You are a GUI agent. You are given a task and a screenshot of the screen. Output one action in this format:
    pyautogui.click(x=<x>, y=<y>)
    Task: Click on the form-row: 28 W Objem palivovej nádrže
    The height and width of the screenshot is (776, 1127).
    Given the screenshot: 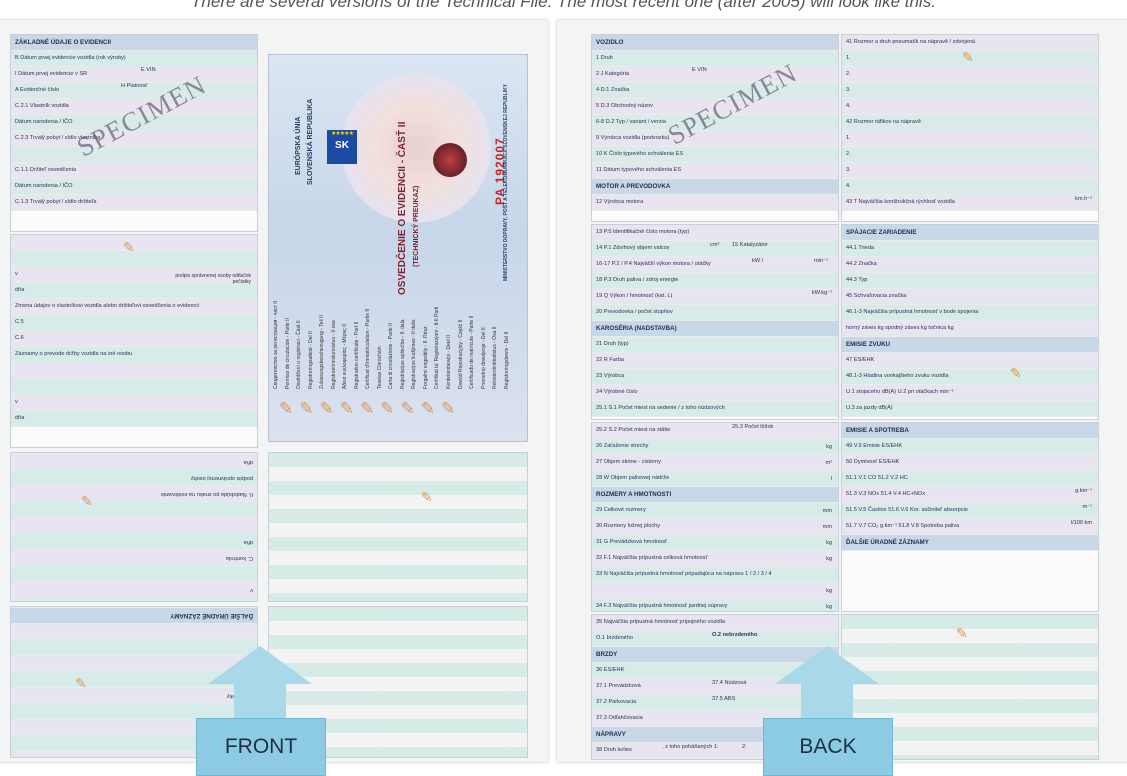 What is the action you would take?
    pyautogui.click(x=715, y=479)
    